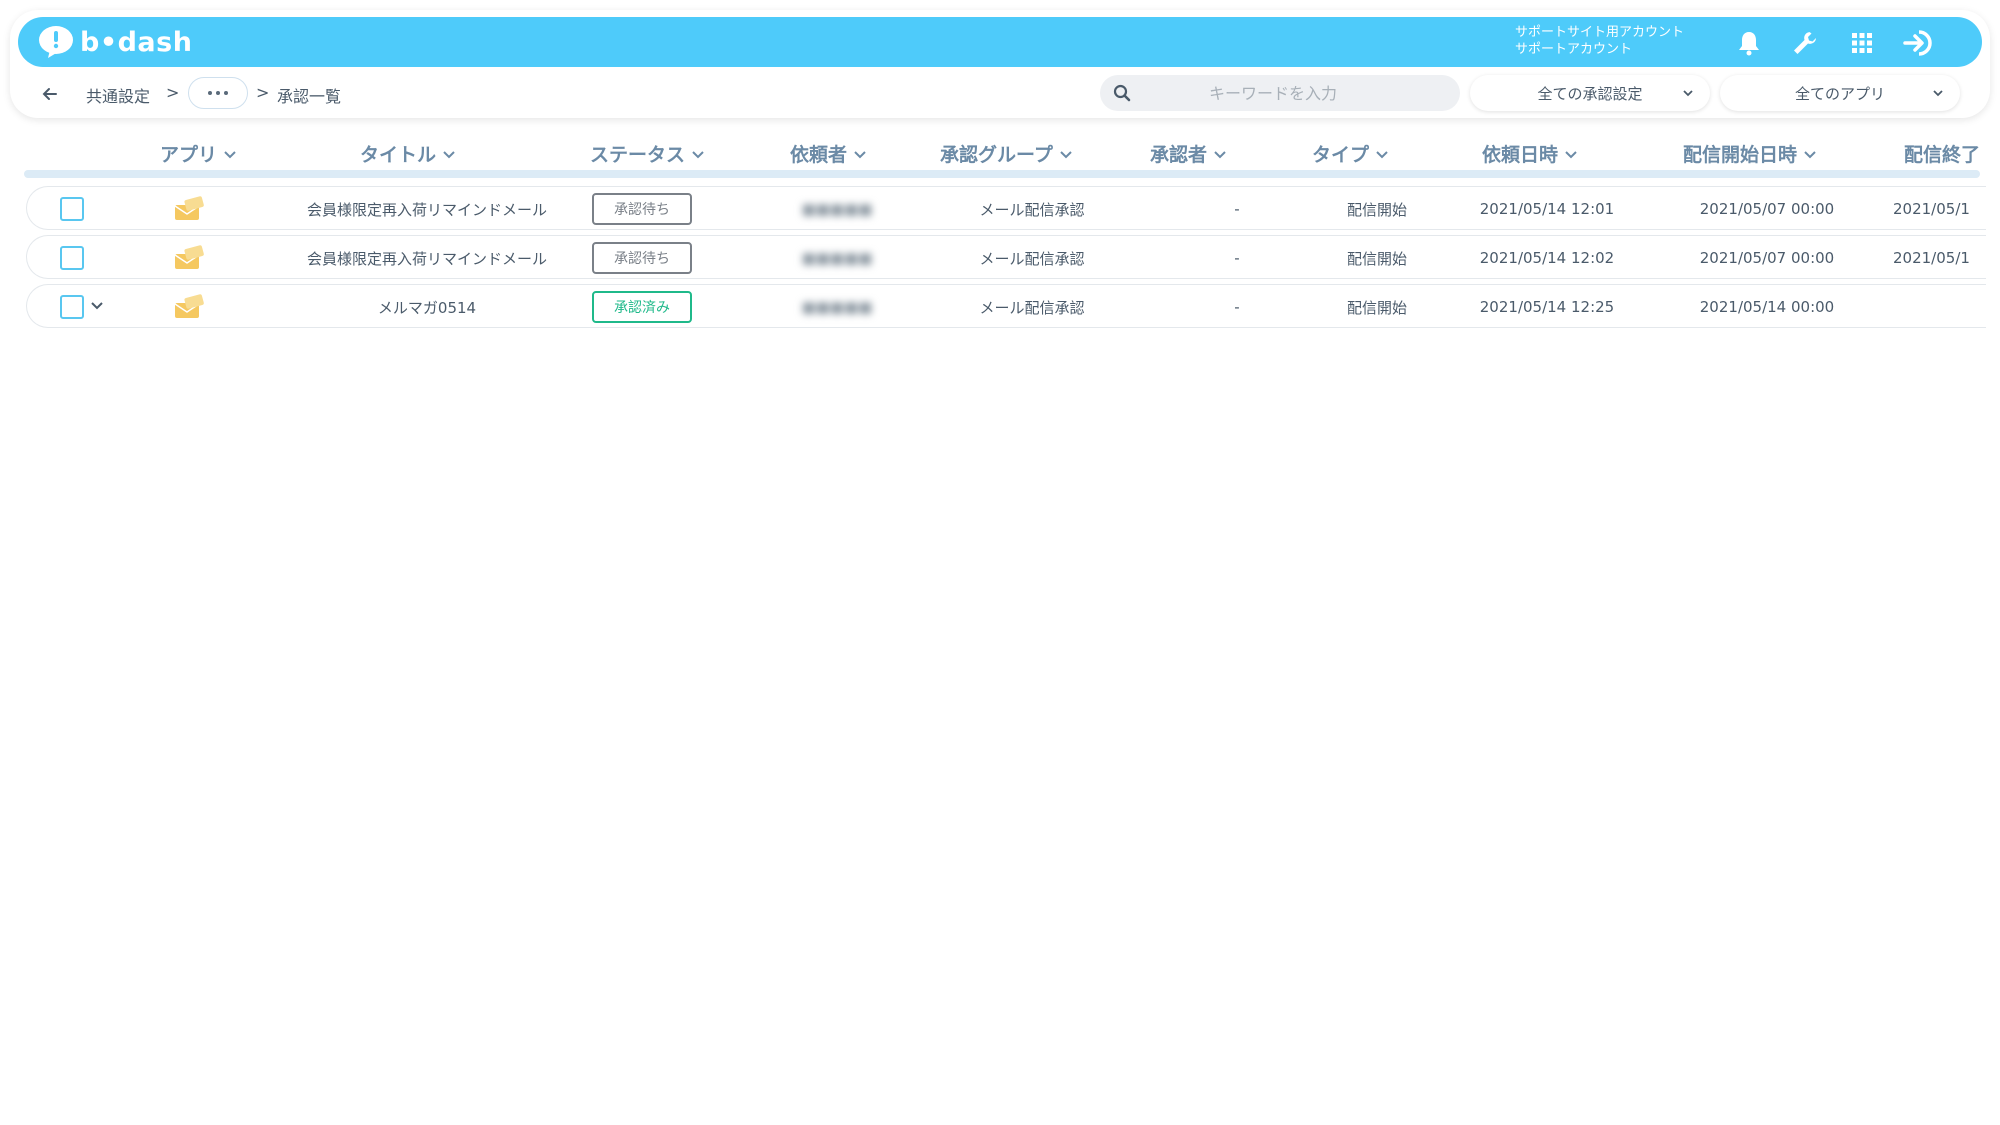  I want to click on breadcrumb-more-button, so click(218, 93).